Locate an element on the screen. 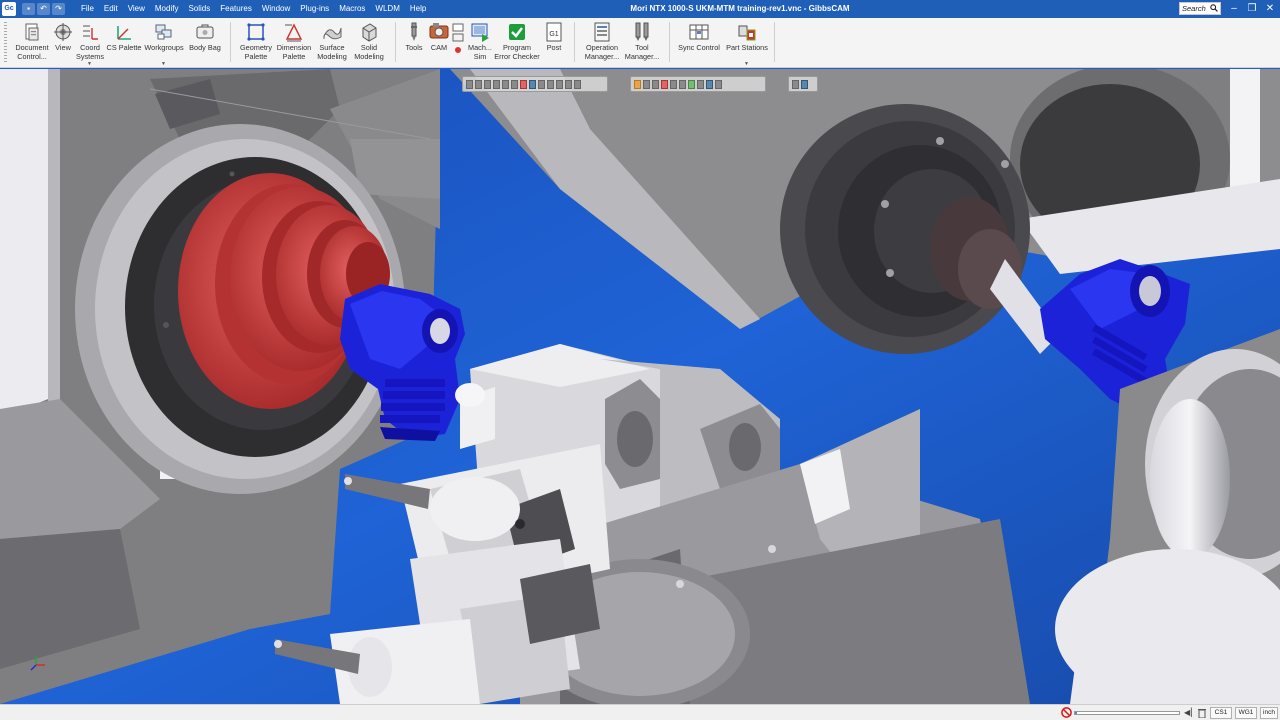 The width and height of the screenshot is (1280, 720). body-bag-button: Body Bag is located at coordinates (205, 43).